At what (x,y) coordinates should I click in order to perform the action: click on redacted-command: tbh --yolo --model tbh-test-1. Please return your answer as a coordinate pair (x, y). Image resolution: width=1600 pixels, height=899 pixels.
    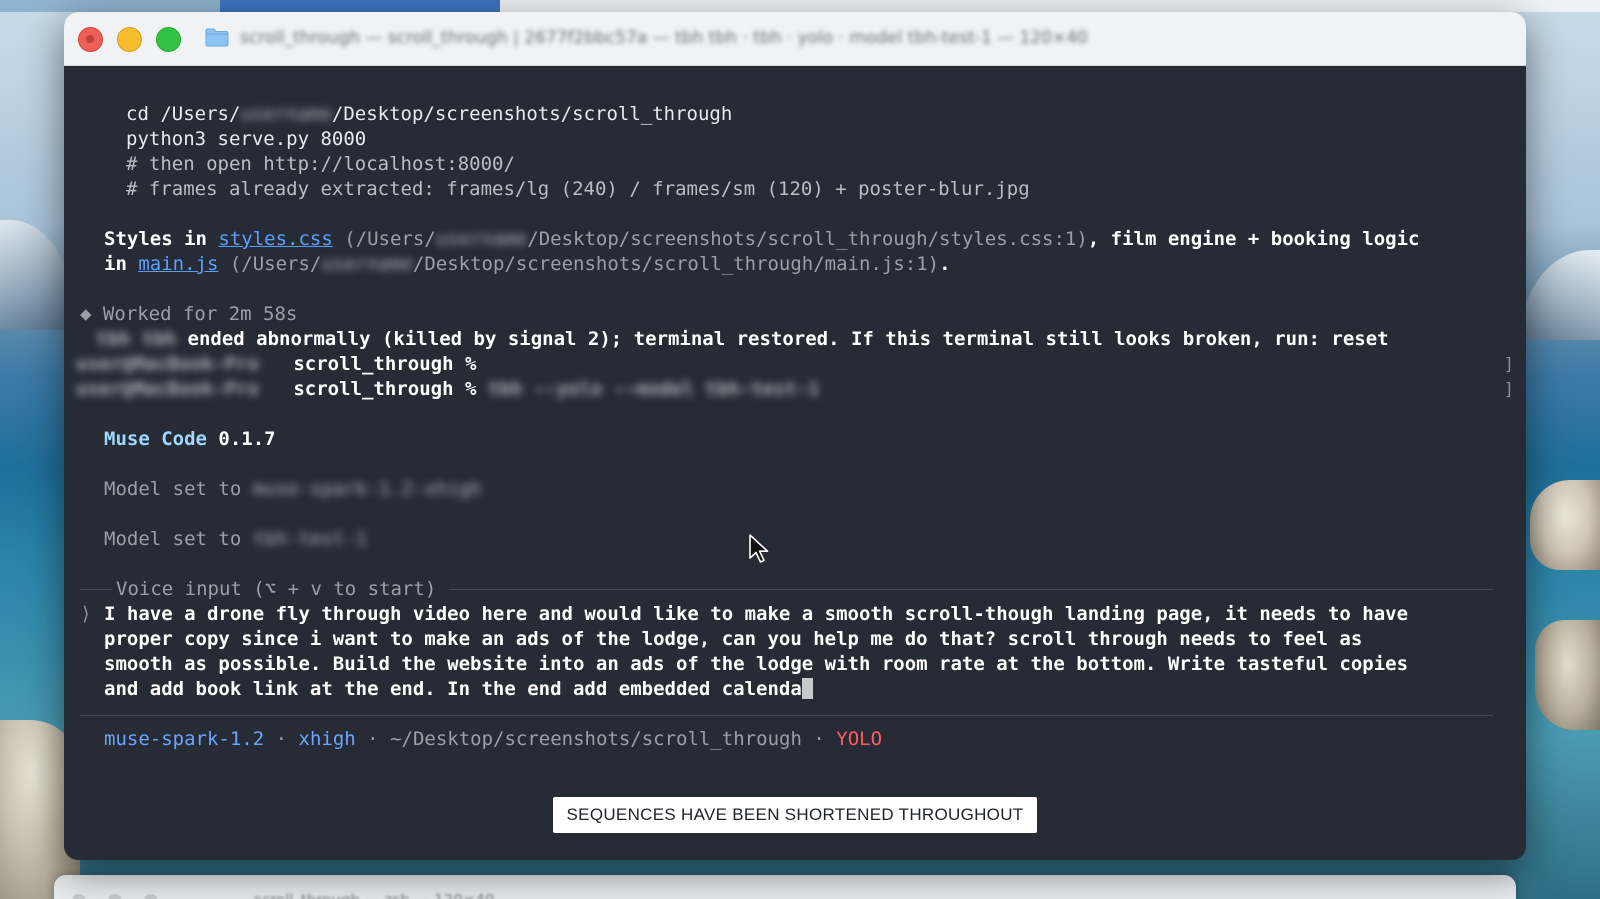
    Looking at the image, I should click on (653, 389).